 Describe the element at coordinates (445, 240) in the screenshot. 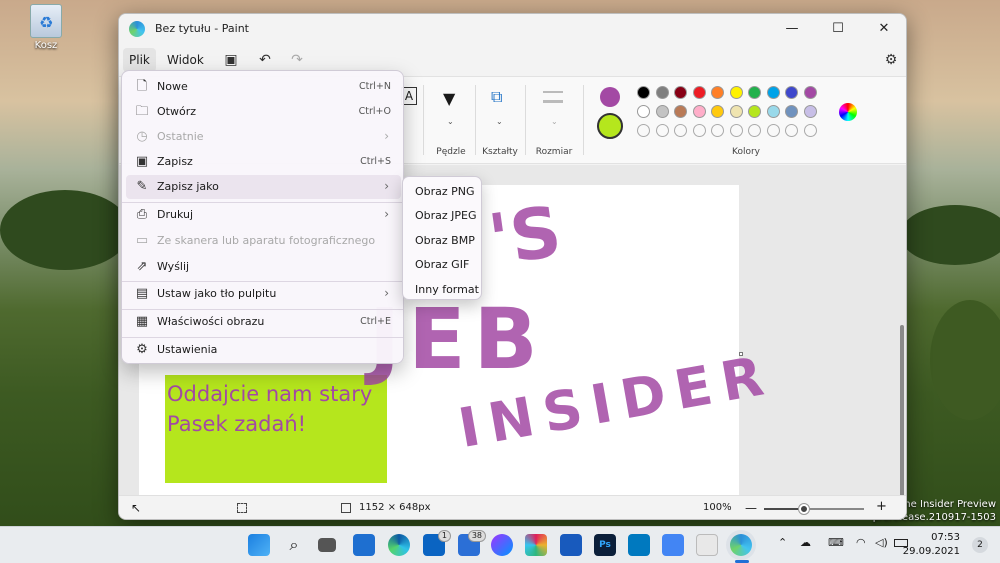

I see `submenu-item-bmp: Obraz BMP` at that location.